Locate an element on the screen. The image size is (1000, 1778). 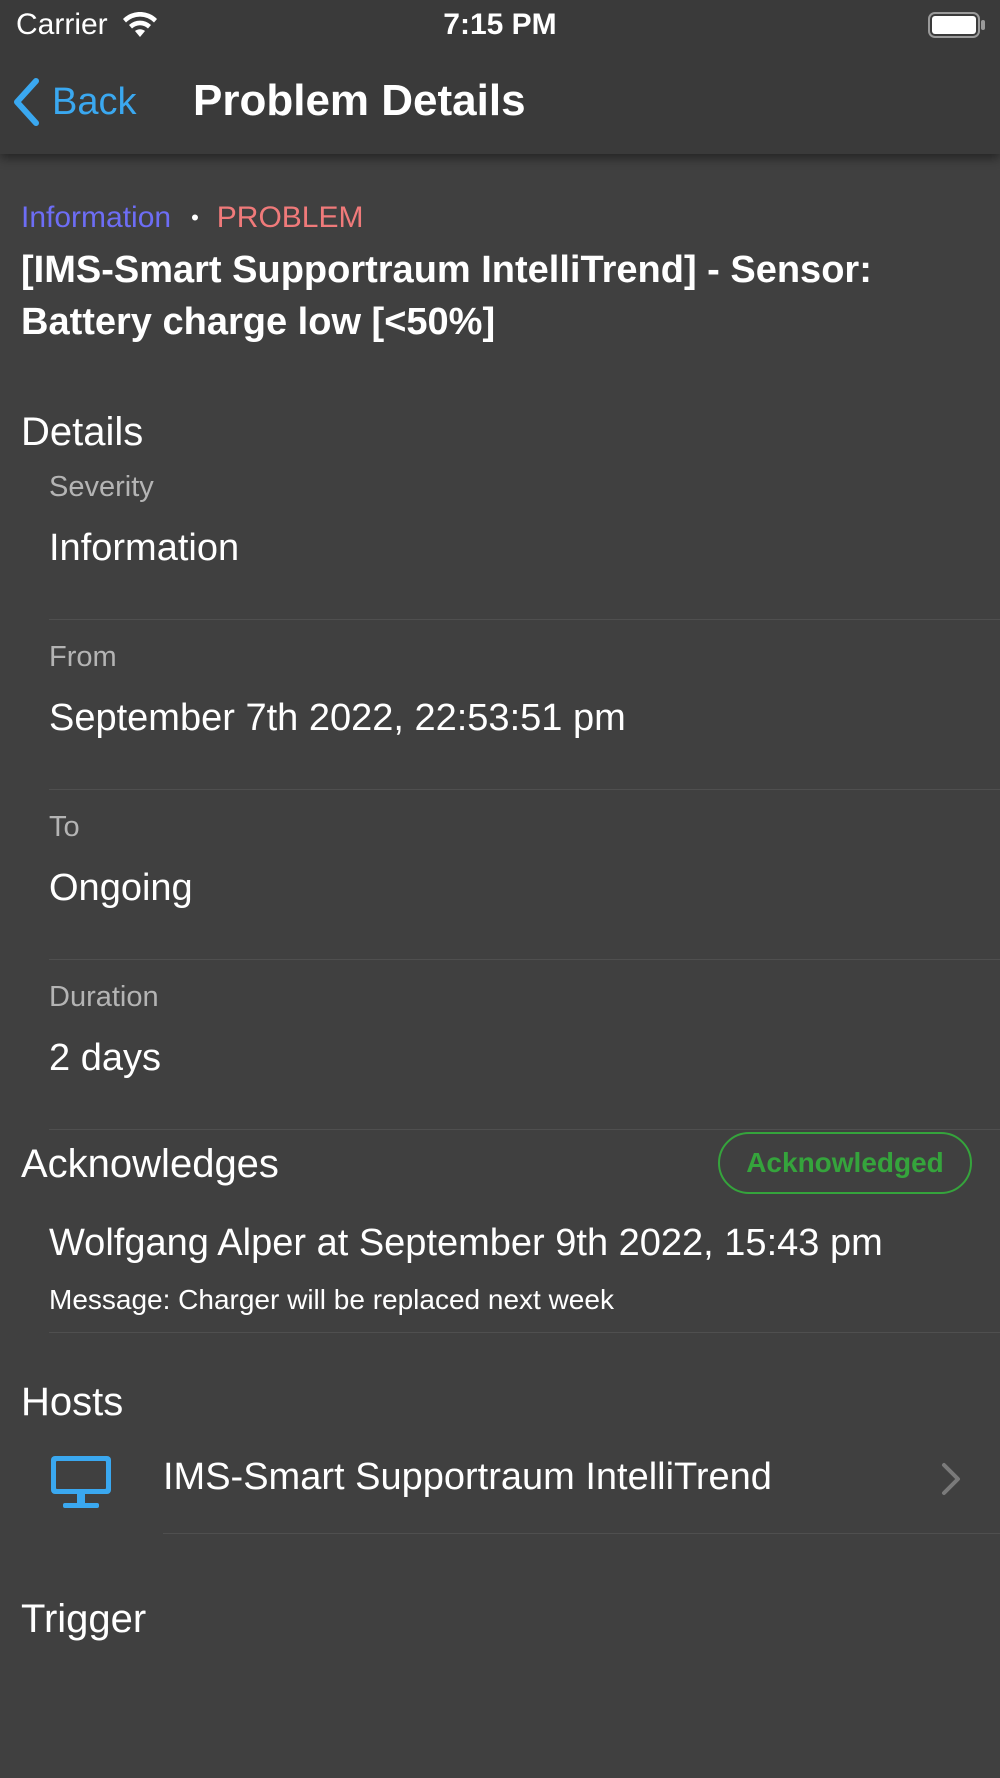
field-label: To is located at coordinates (64, 827).